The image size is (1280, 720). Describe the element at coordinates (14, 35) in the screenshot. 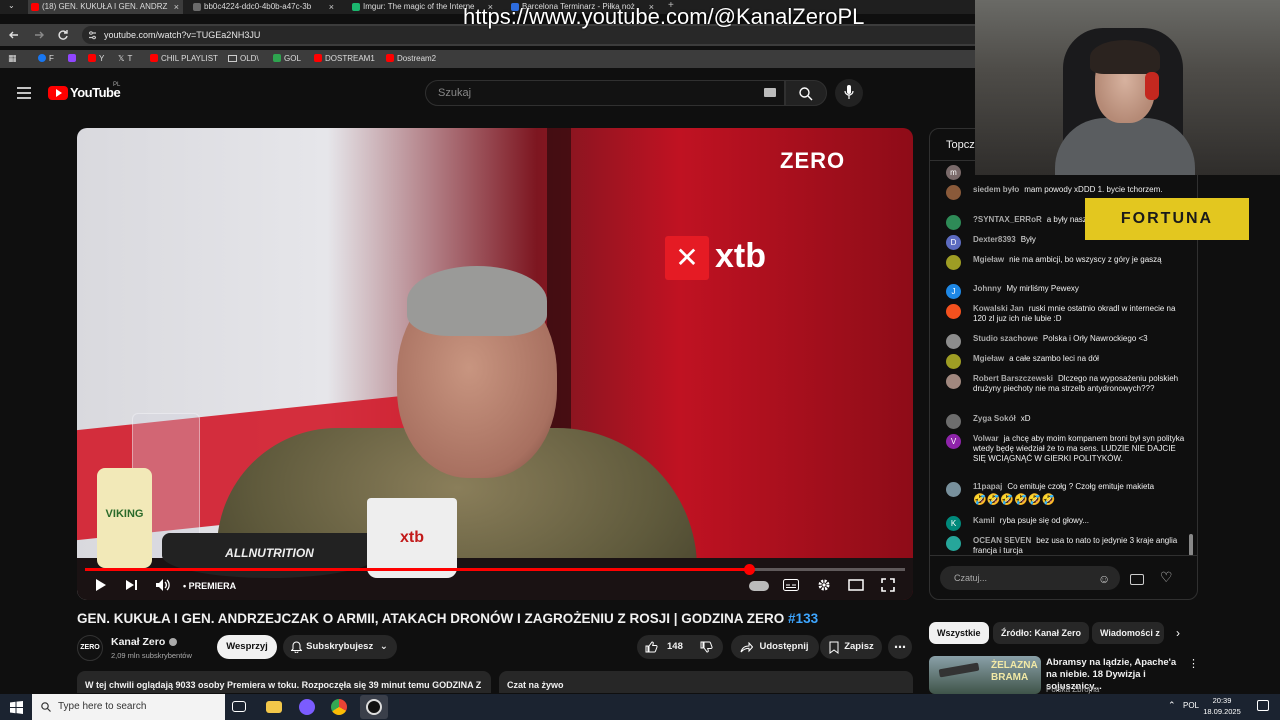

I see `back-icon` at that location.